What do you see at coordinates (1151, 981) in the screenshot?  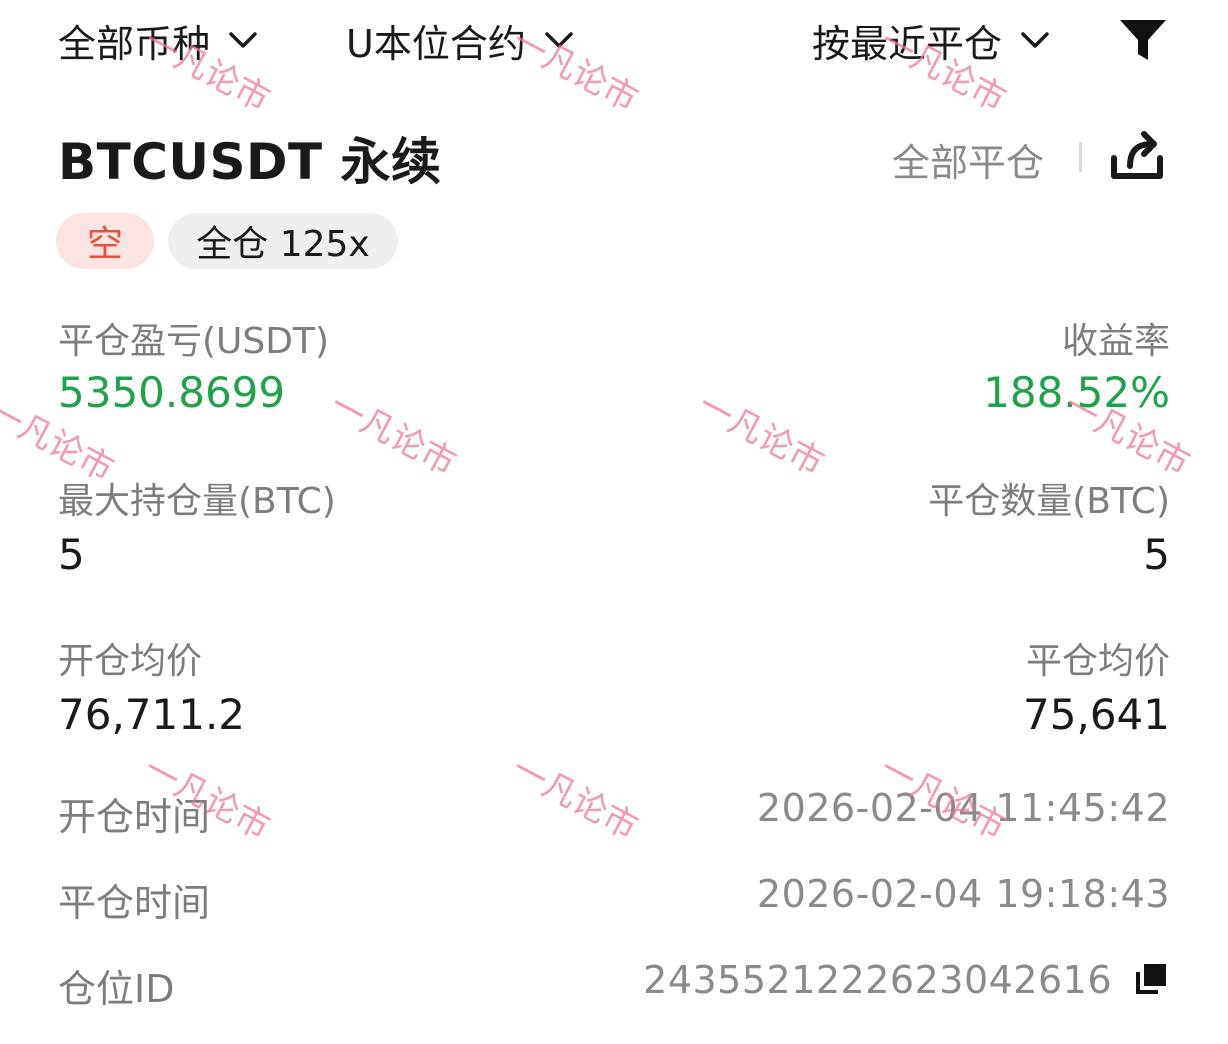 I see `copy-icon` at bounding box center [1151, 981].